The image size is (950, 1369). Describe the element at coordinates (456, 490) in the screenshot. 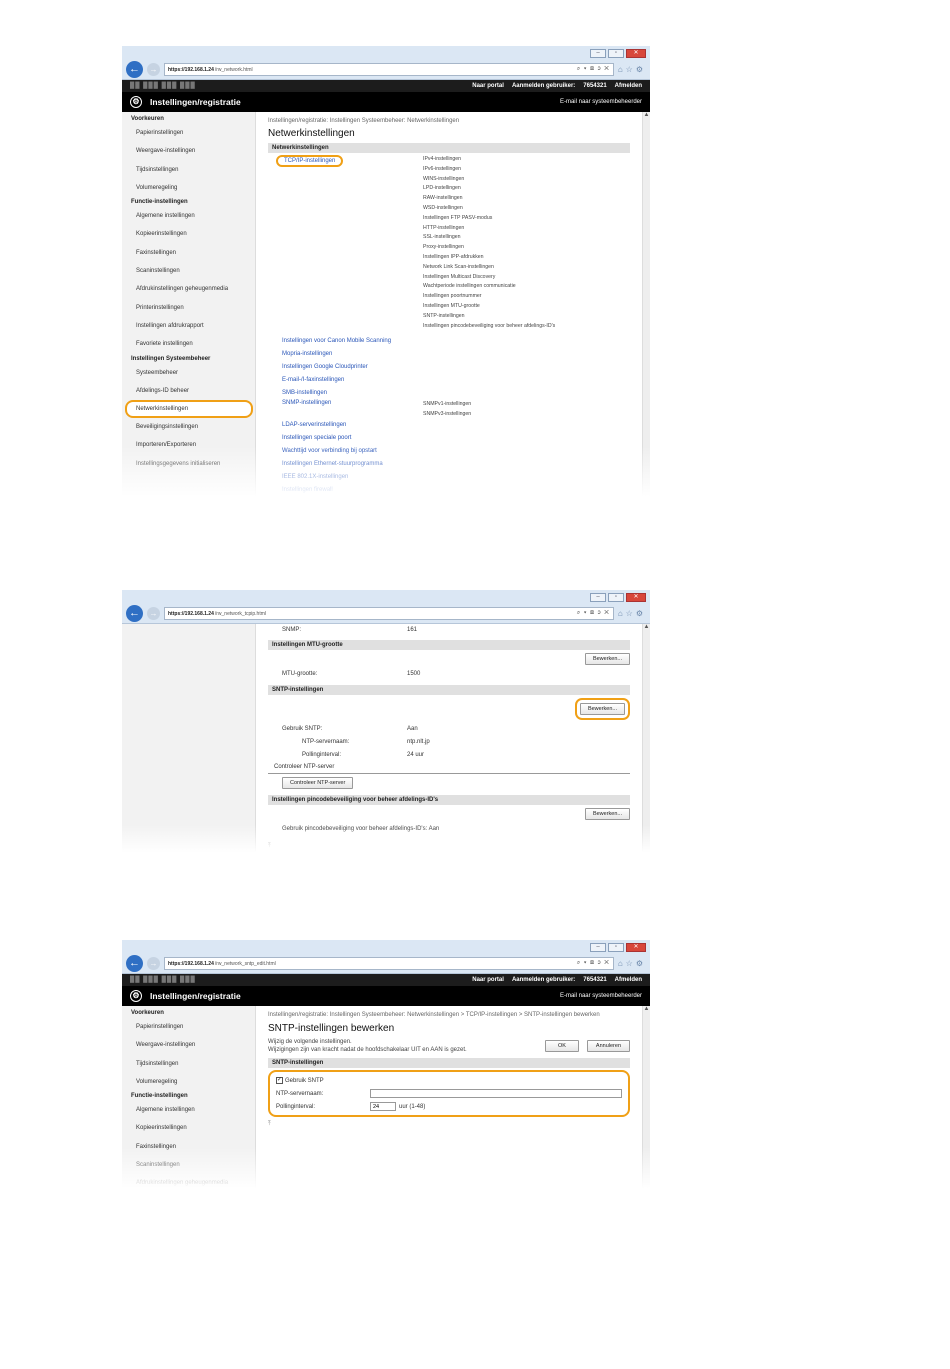

I see `settings-link: Instellingen firewall` at that location.